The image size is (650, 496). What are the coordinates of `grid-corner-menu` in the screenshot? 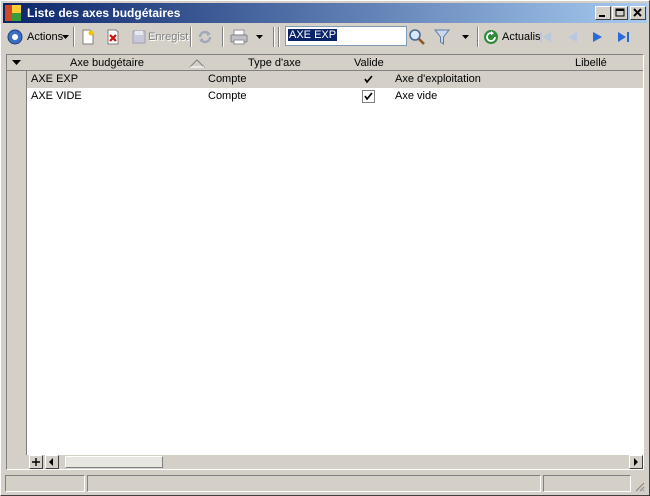 It's located at (17, 63).